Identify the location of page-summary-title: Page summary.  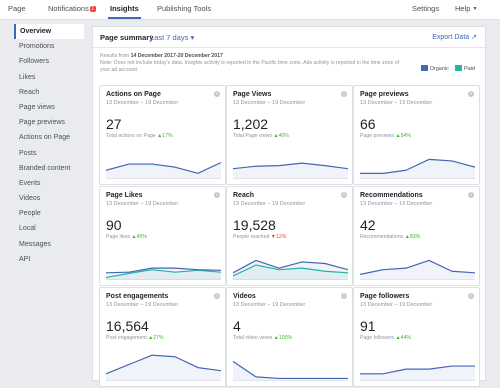
(127, 37).